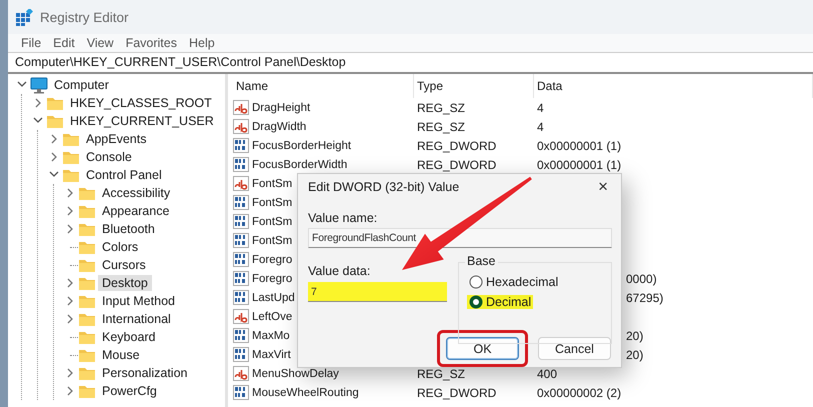 Image resolution: width=813 pixels, height=407 pixels. What do you see at coordinates (116, 139) in the screenshot?
I see `tree-item: AppEvents` at bounding box center [116, 139].